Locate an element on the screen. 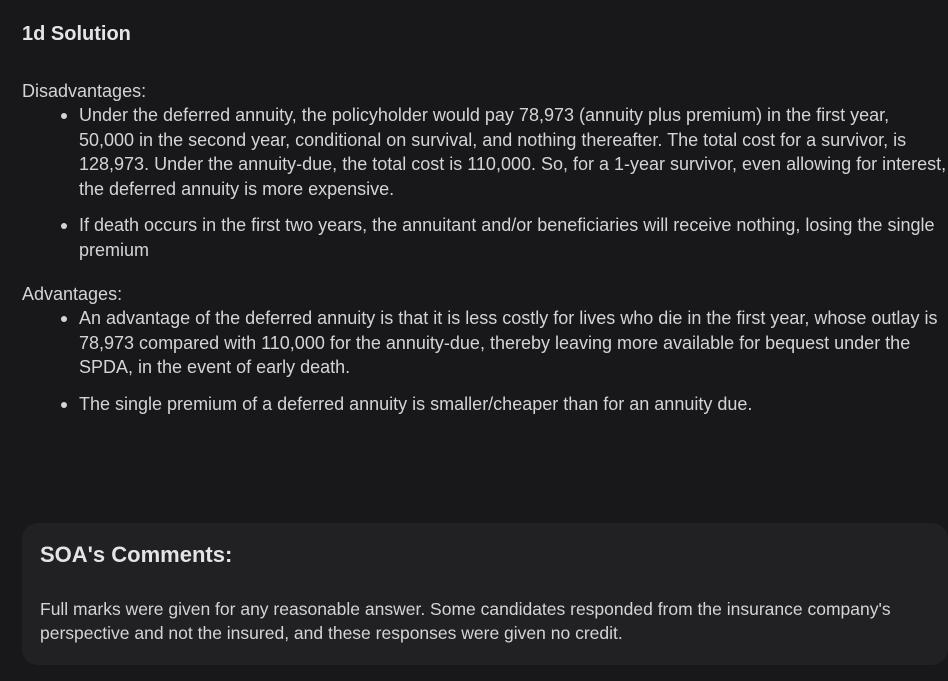 The image size is (948, 681). disadvantages-label: Disadvantages: is located at coordinates (84, 91).